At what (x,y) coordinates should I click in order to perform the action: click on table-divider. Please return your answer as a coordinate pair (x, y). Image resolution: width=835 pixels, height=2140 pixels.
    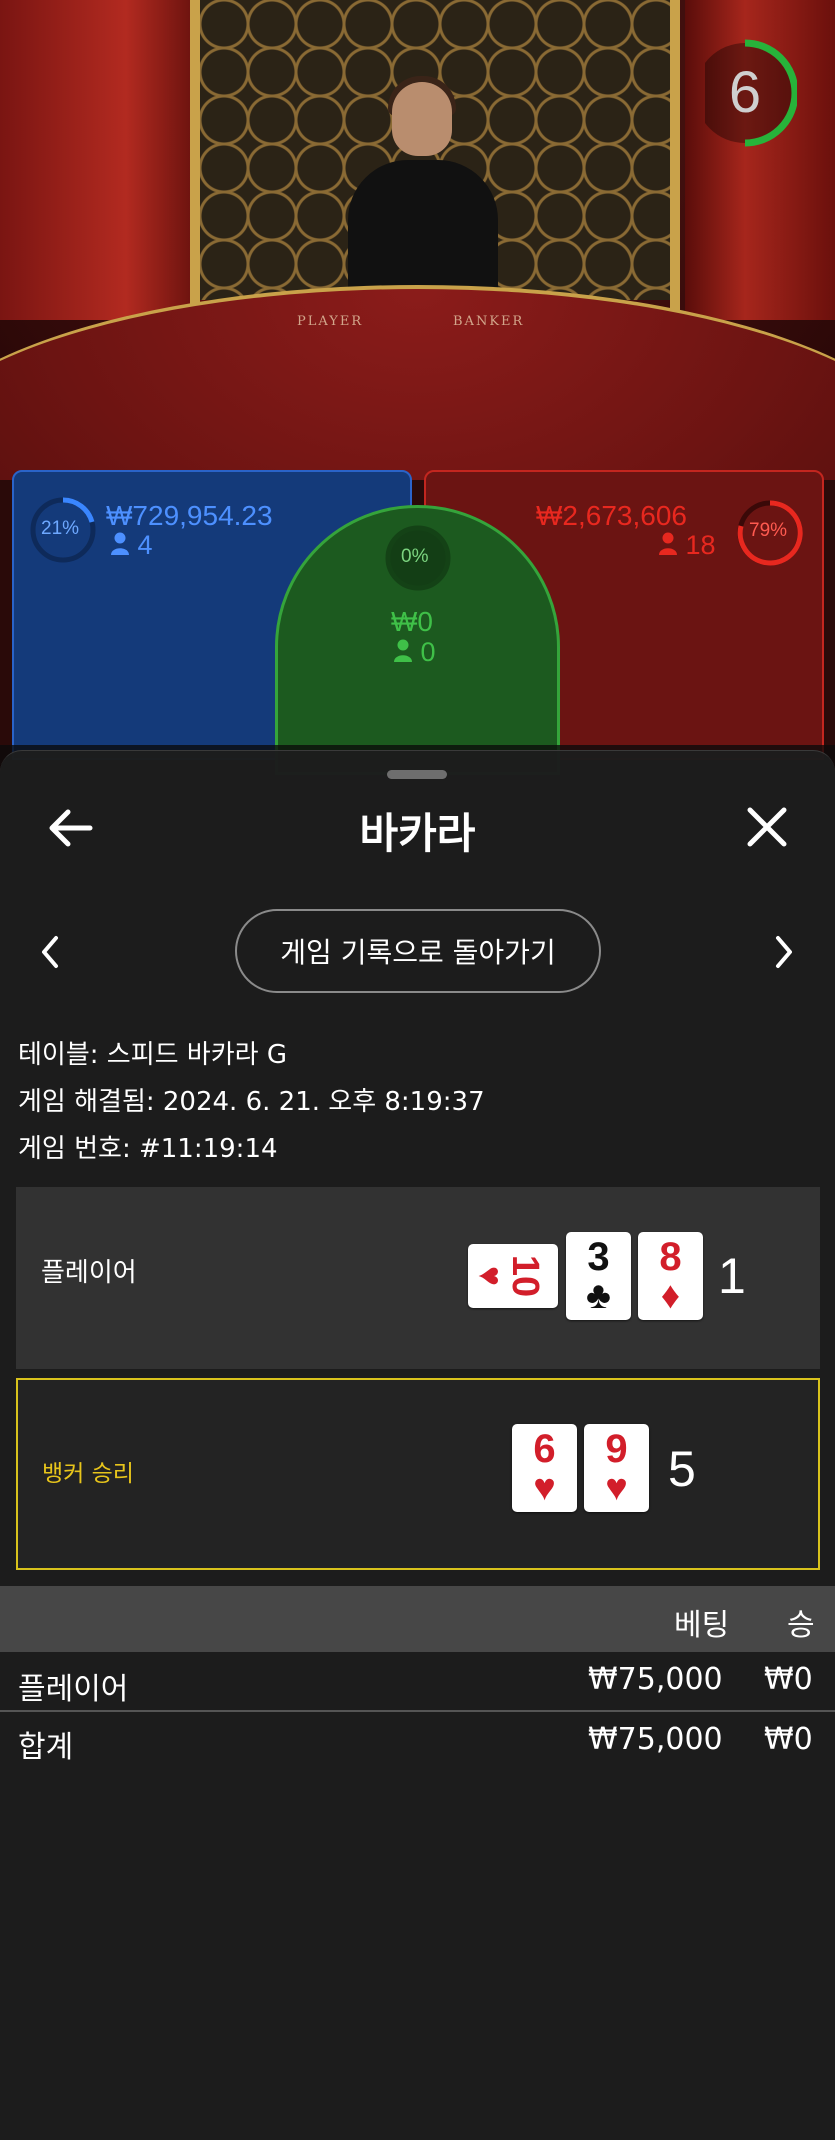
    Looking at the image, I should click on (417, 1711).